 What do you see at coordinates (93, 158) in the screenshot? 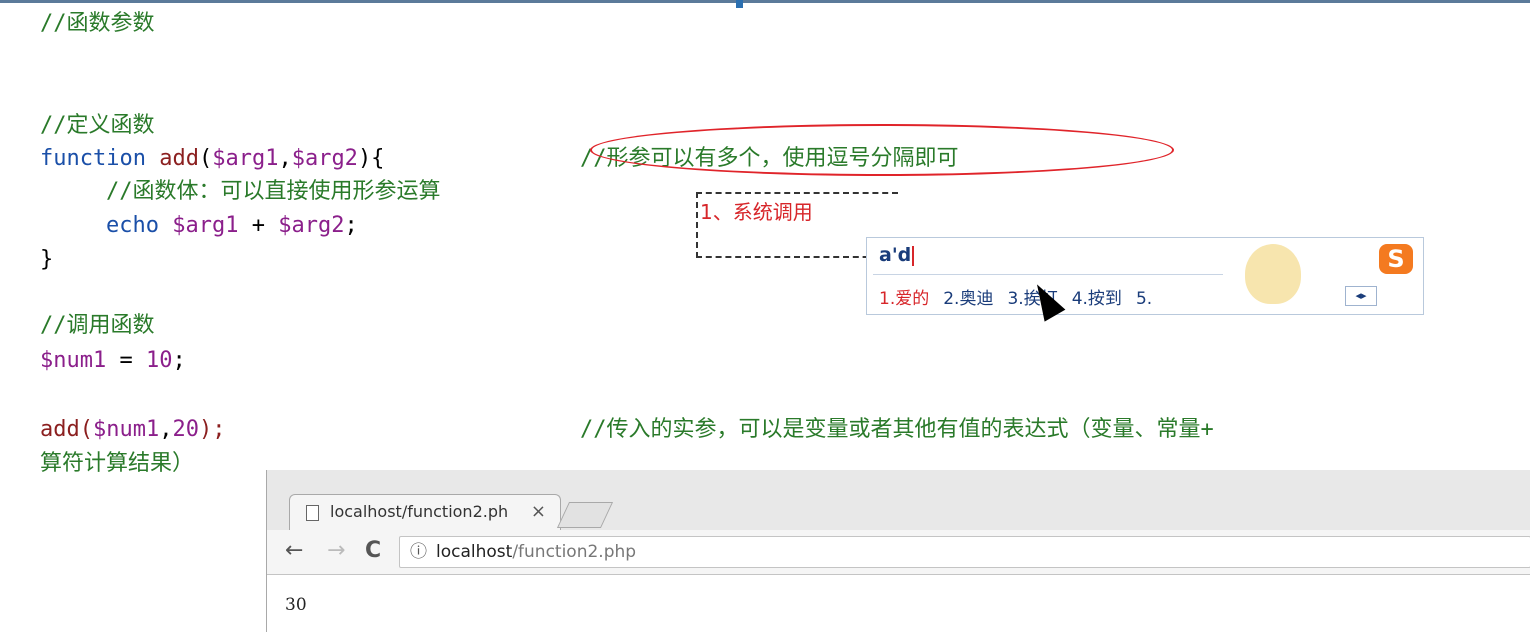
I see `keyword-function: function` at bounding box center [93, 158].